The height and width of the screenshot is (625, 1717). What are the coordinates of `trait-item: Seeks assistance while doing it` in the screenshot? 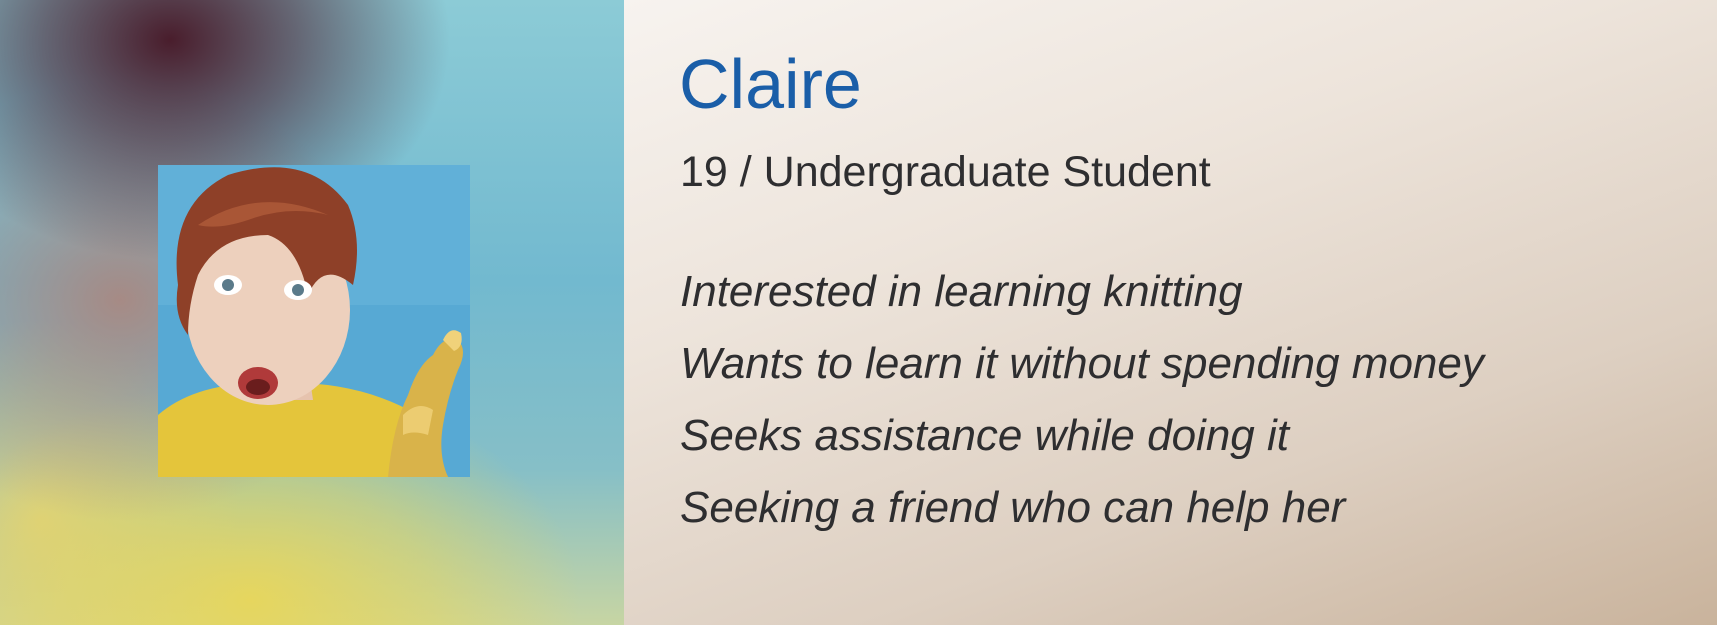 It's located at (984, 435).